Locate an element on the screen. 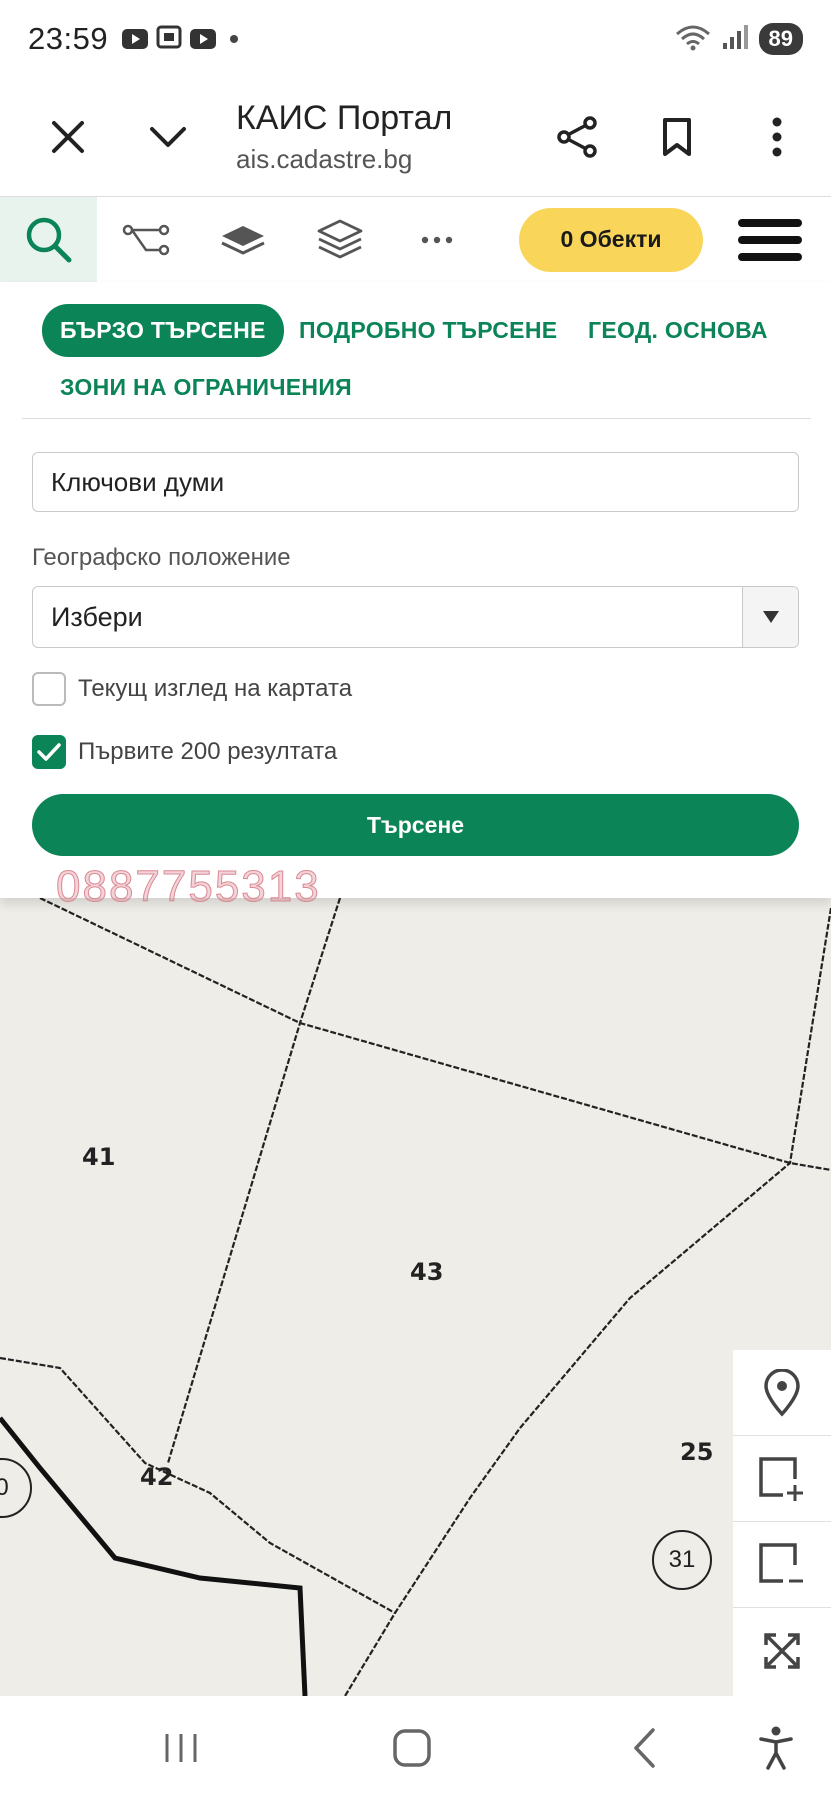 This screenshot has width=831, height=1800. zoom-out-button is located at coordinates (782, 1565).